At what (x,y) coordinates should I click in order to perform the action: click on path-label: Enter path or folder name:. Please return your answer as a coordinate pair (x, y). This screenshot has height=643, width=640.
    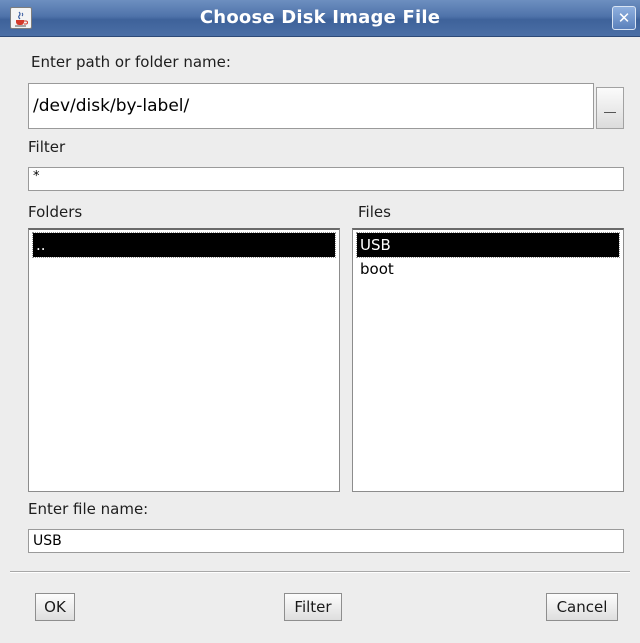
    Looking at the image, I should click on (131, 62).